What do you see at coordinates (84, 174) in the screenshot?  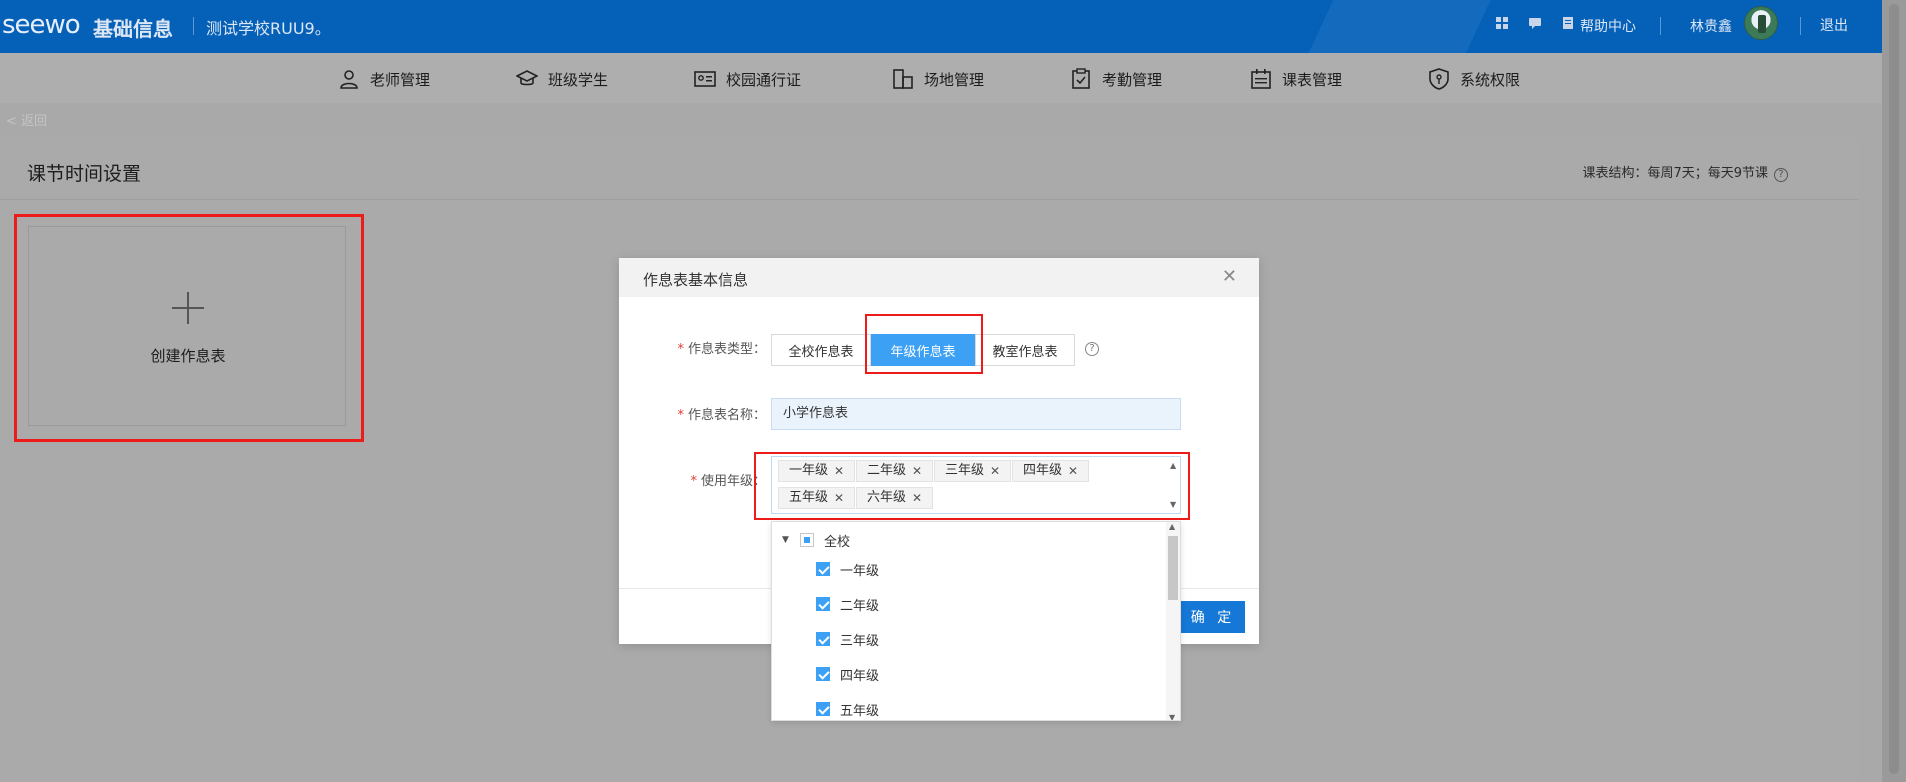 I see `page-title: 课节时间设置` at bounding box center [84, 174].